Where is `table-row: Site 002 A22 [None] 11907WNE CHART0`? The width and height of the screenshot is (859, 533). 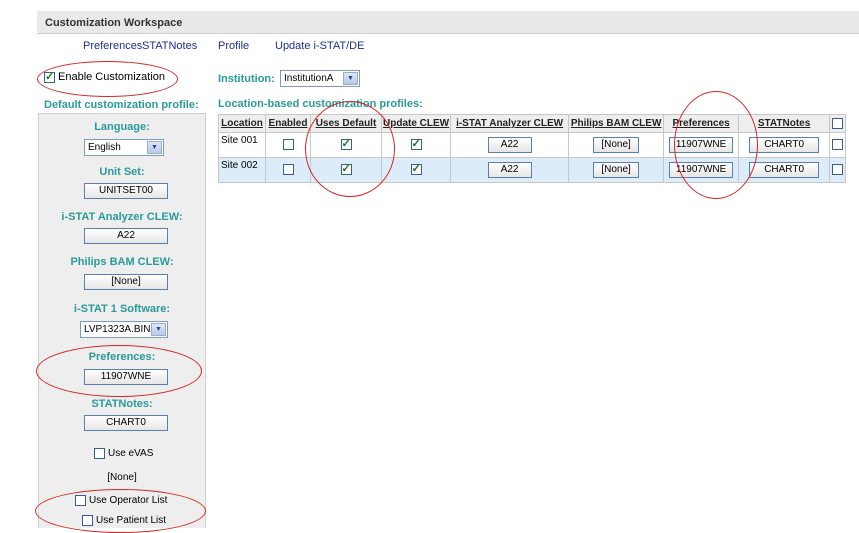 table-row: Site 002 A22 [None] 11907WNE CHART0 is located at coordinates (532, 170).